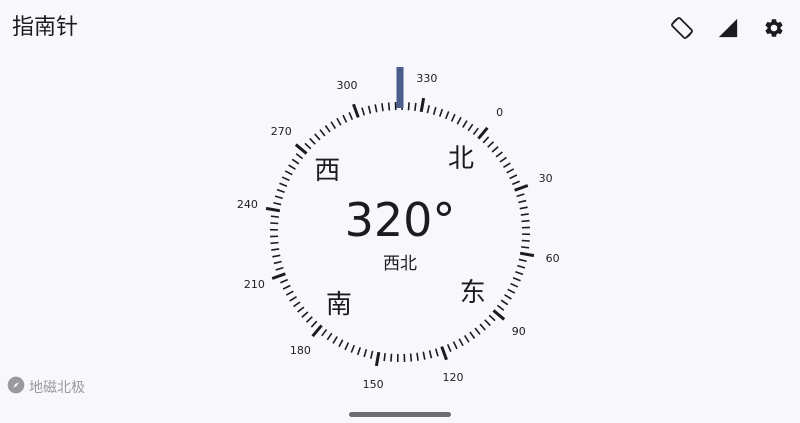 This screenshot has width=800, height=423. I want to click on degree-label: 240, so click(247, 205).